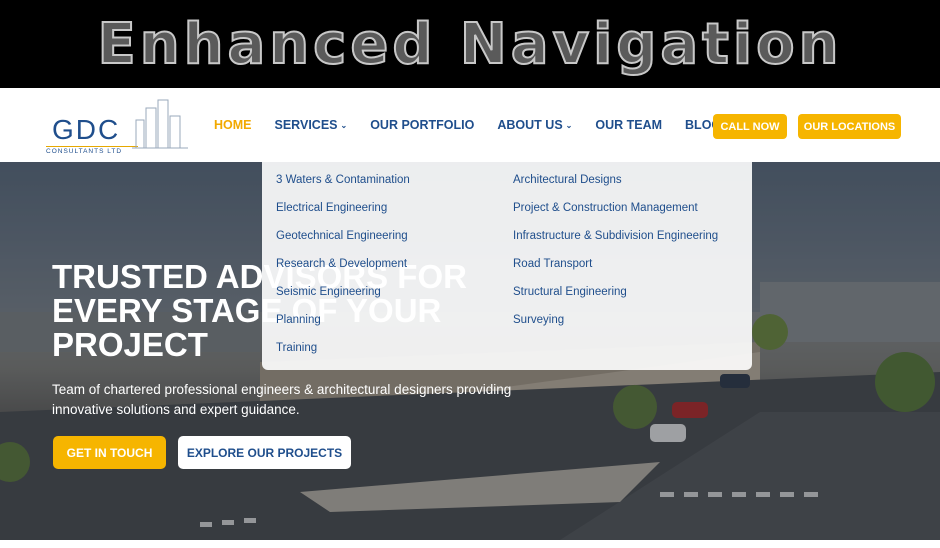 The width and height of the screenshot is (940, 548). Describe the element at coordinates (86, 129) in the screenshot. I see `logo-name: GDC` at that location.